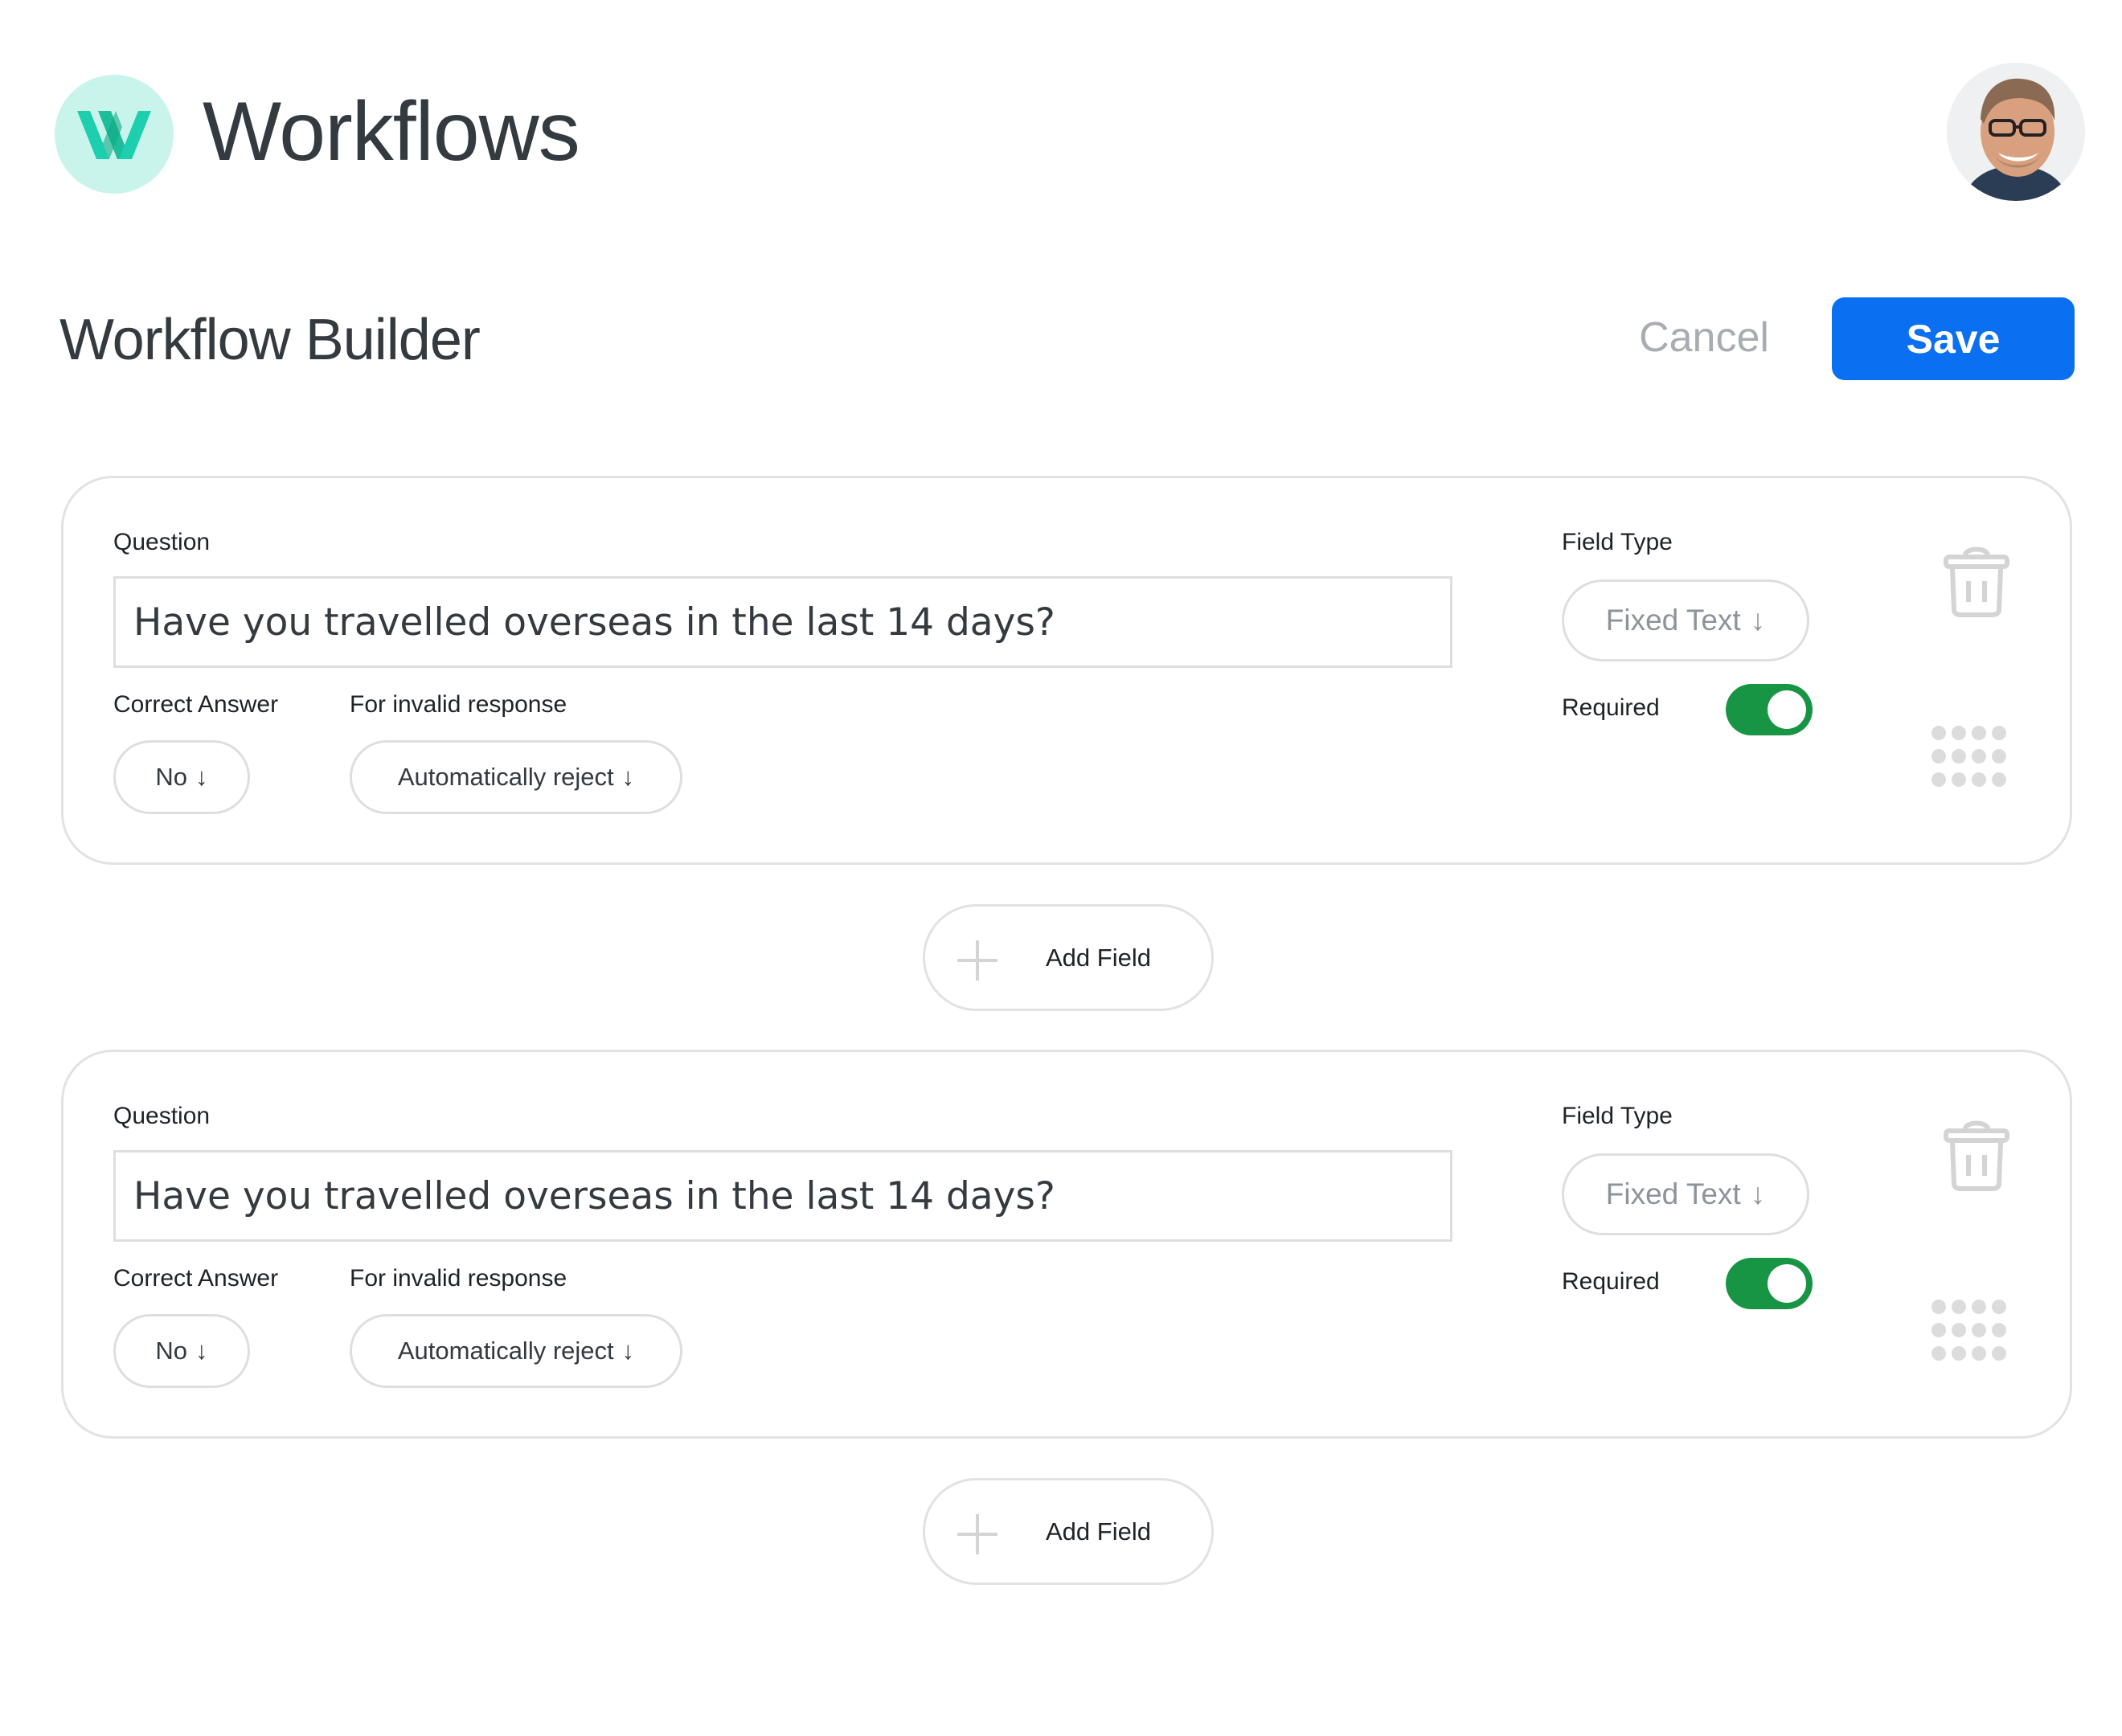  Describe the element at coordinates (391, 131) in the screenshot. I see `app-title: Workflows` at that location.